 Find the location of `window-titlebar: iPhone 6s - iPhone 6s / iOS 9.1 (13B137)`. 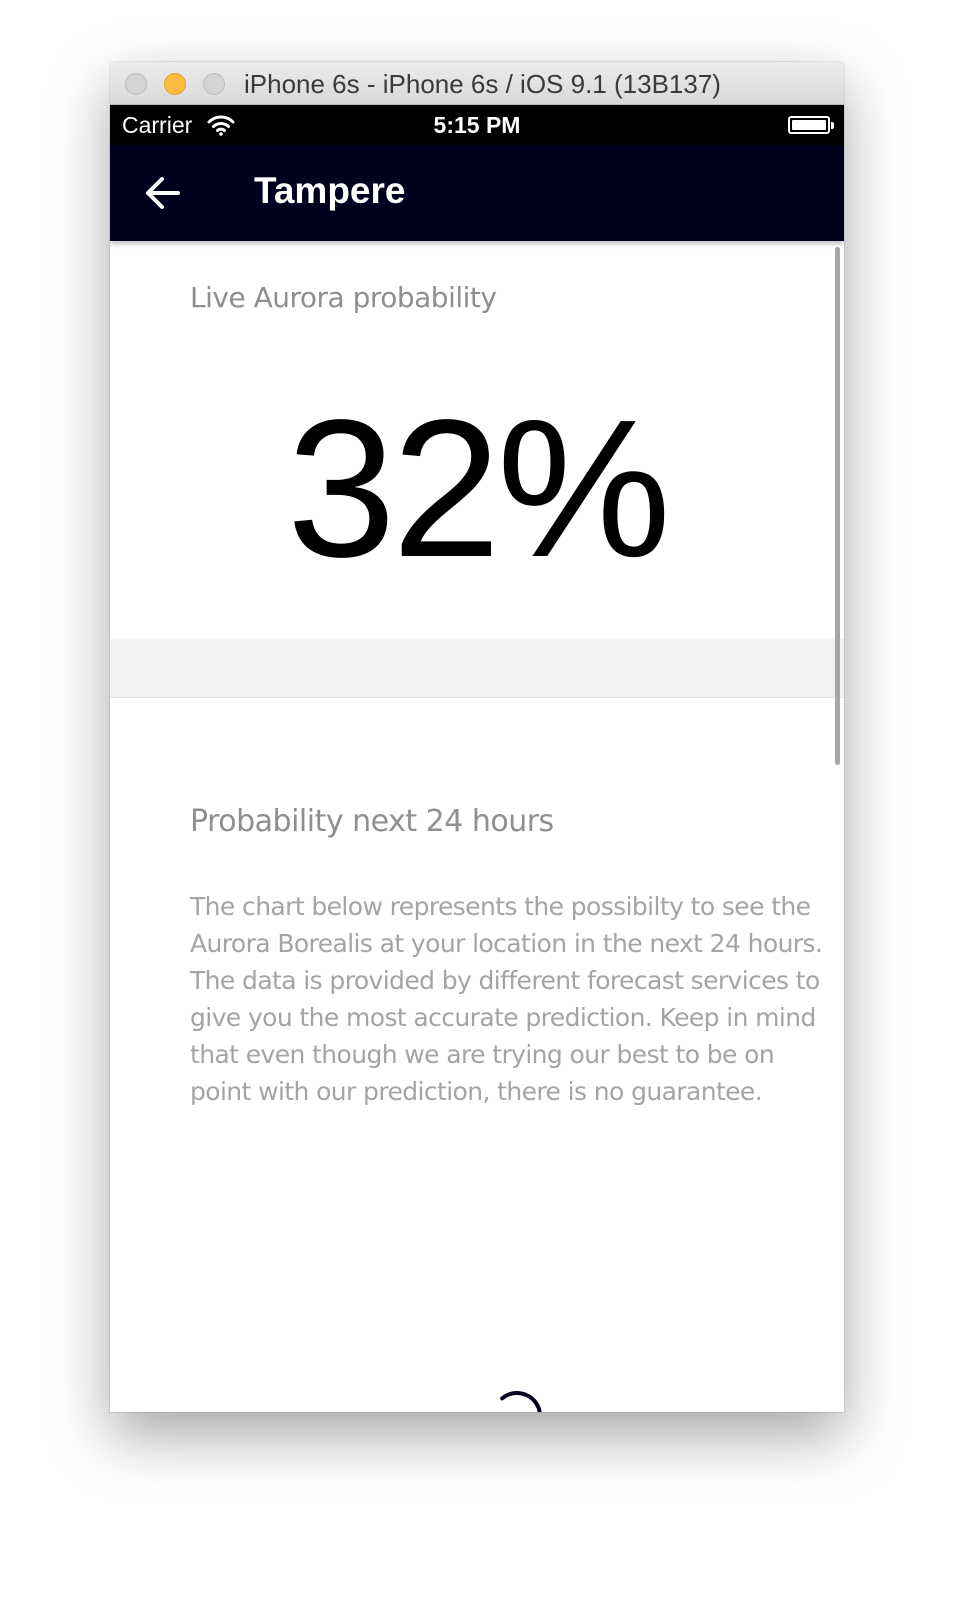

window-titlebar: iPhone 6s - iPhone 6s / iOS 9.1 (13B137) is located at coordinates (477, 83).